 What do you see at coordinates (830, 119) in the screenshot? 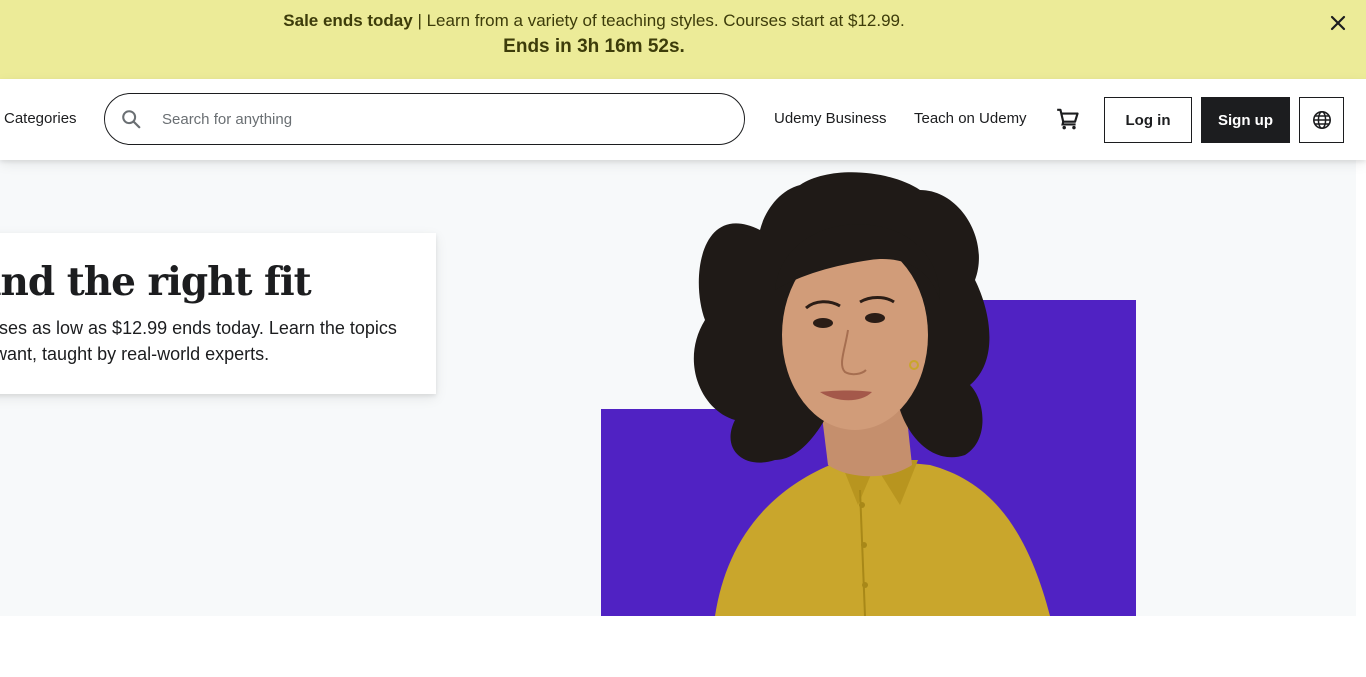
I see `udemy-business-link: Udemy Business` at bounding box center [830, 119].